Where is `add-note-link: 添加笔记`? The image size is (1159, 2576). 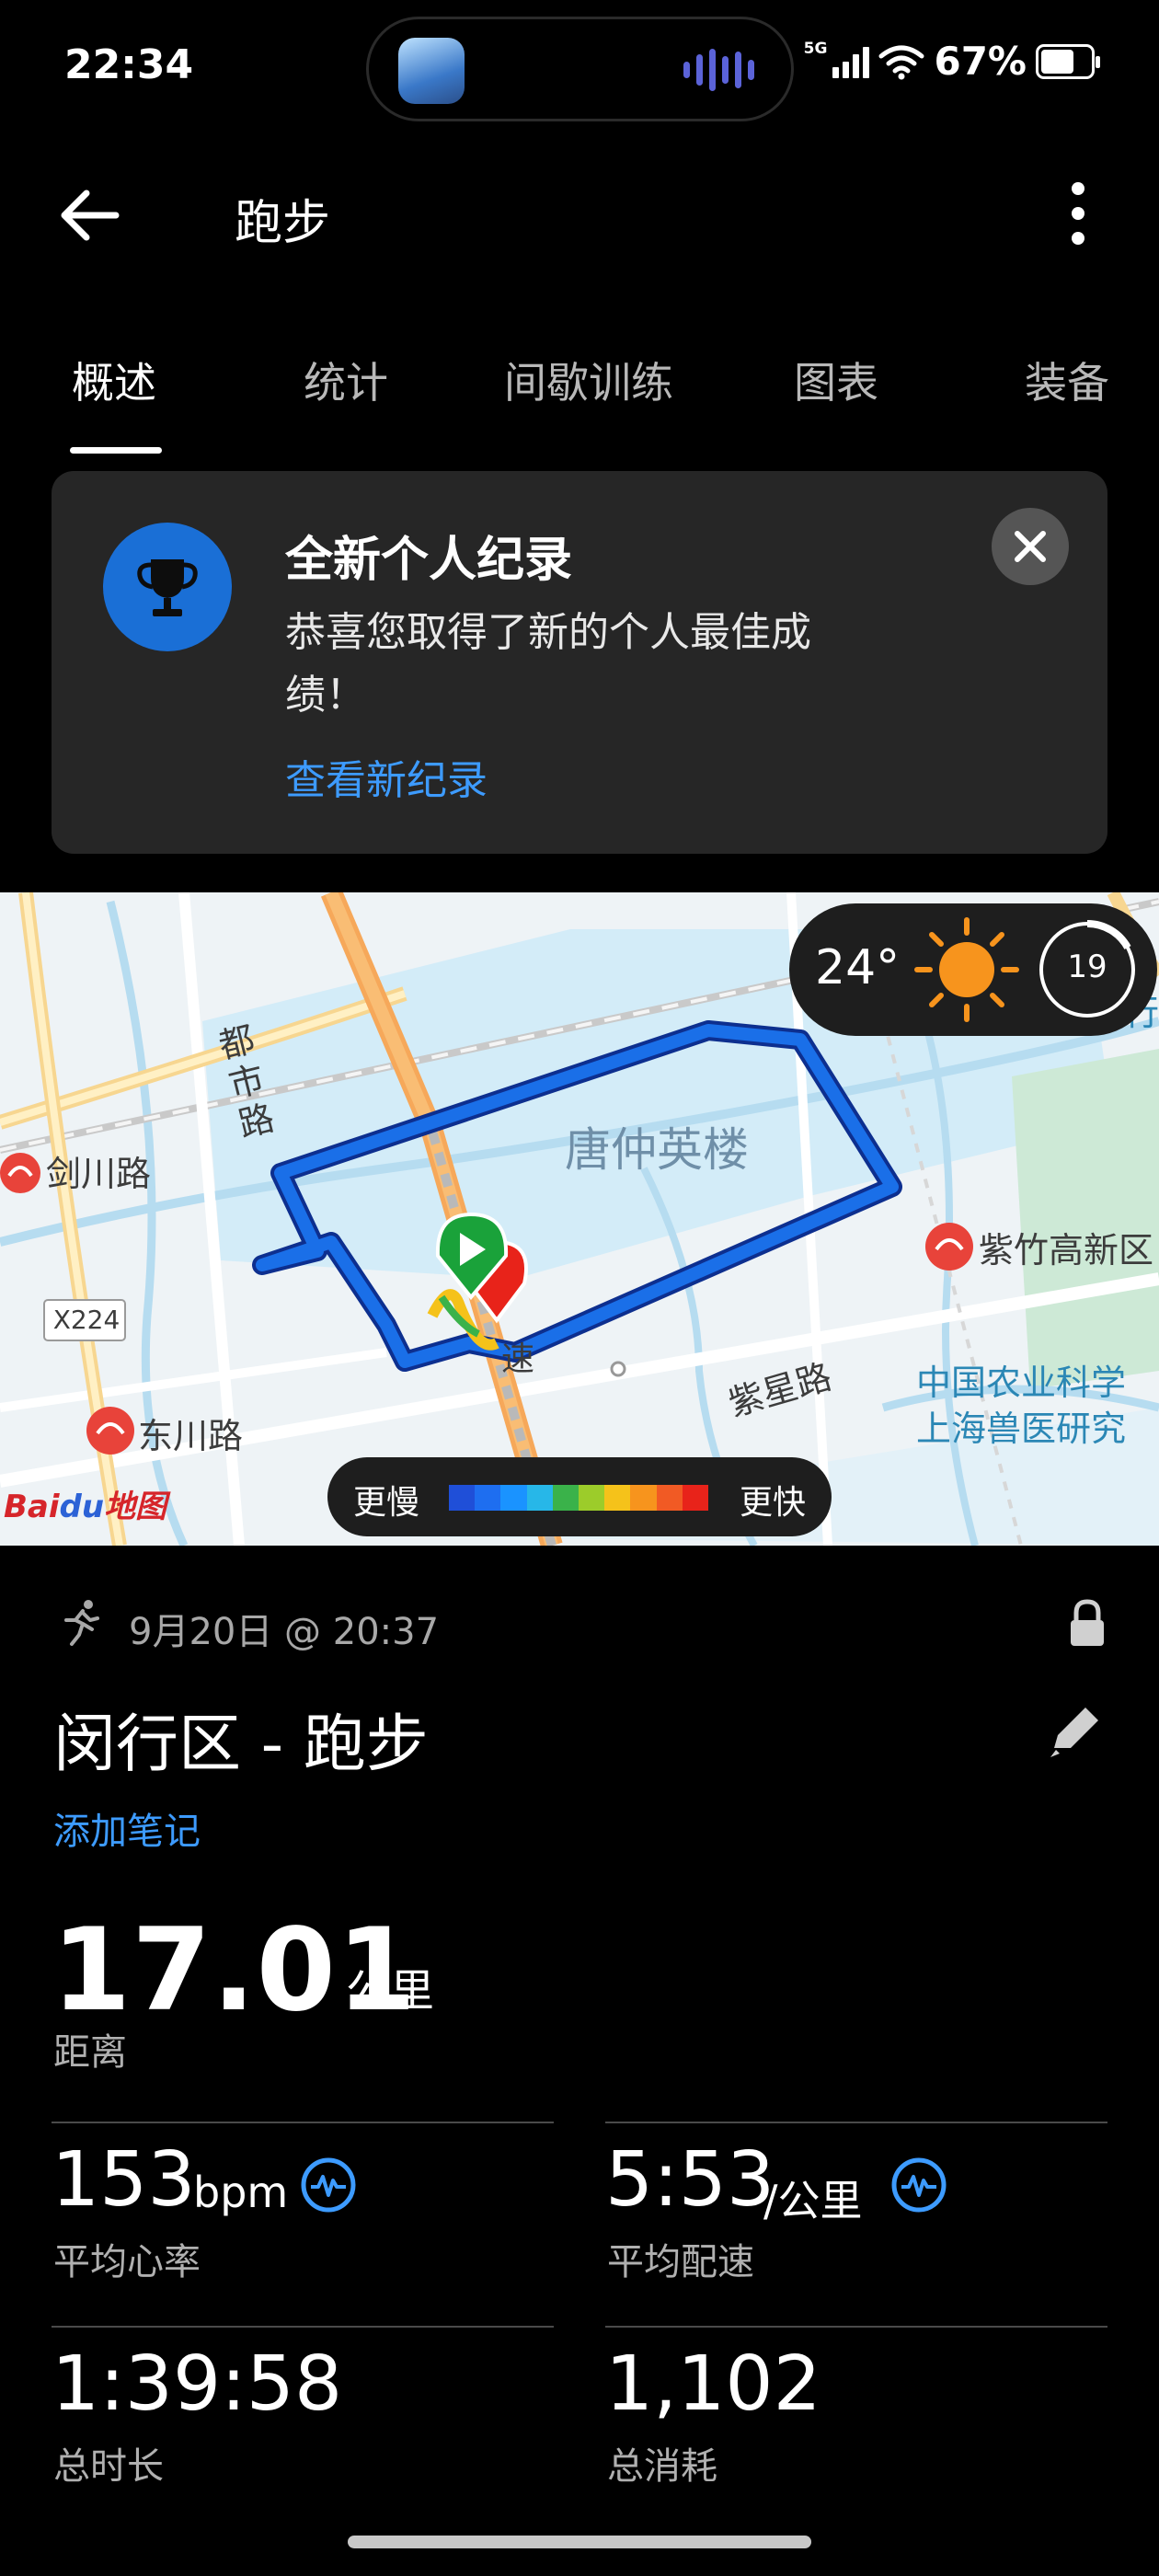 add-note-link: 添加笔记 is located at coordinates (127, 1828).